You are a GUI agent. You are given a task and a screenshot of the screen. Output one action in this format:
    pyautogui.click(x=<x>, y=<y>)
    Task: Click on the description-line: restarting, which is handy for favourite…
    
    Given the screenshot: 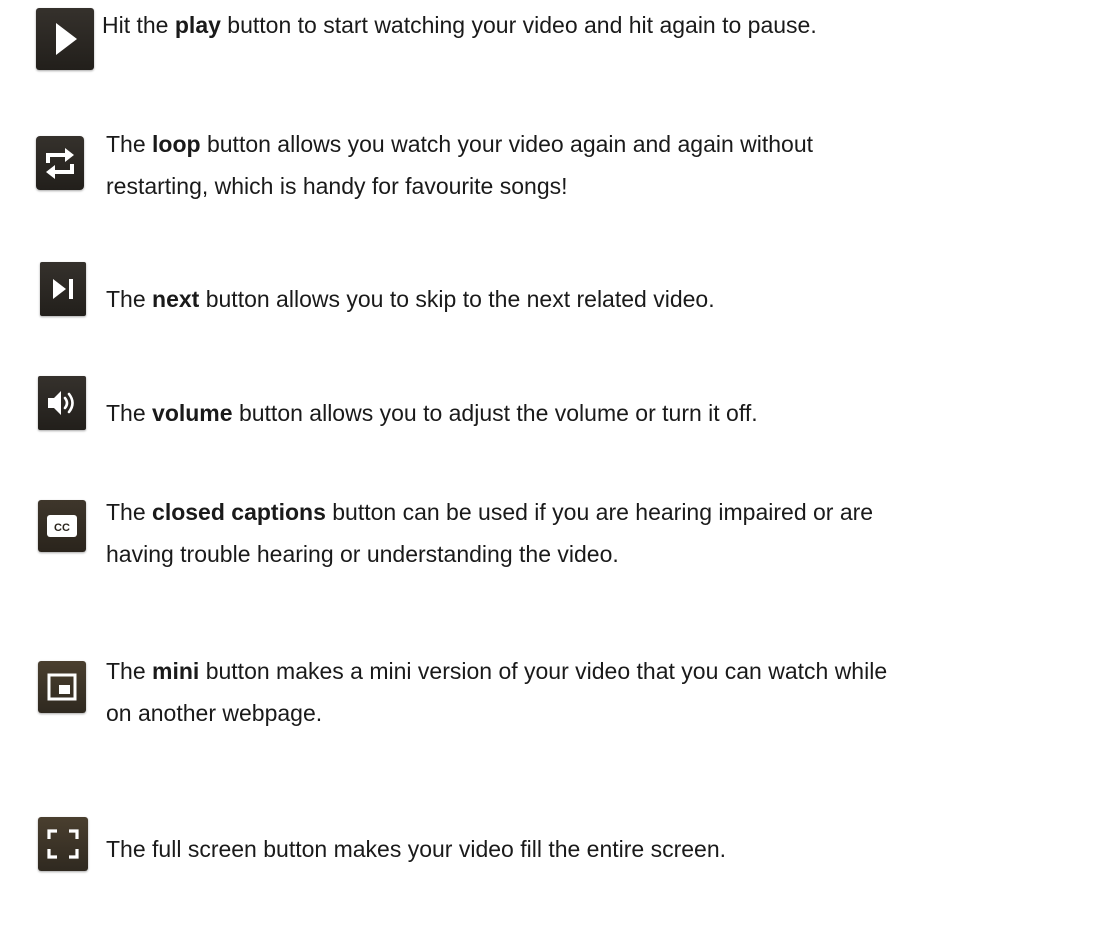 What is the action you would take?
    pyautogui.click(x=337, y=186)
    